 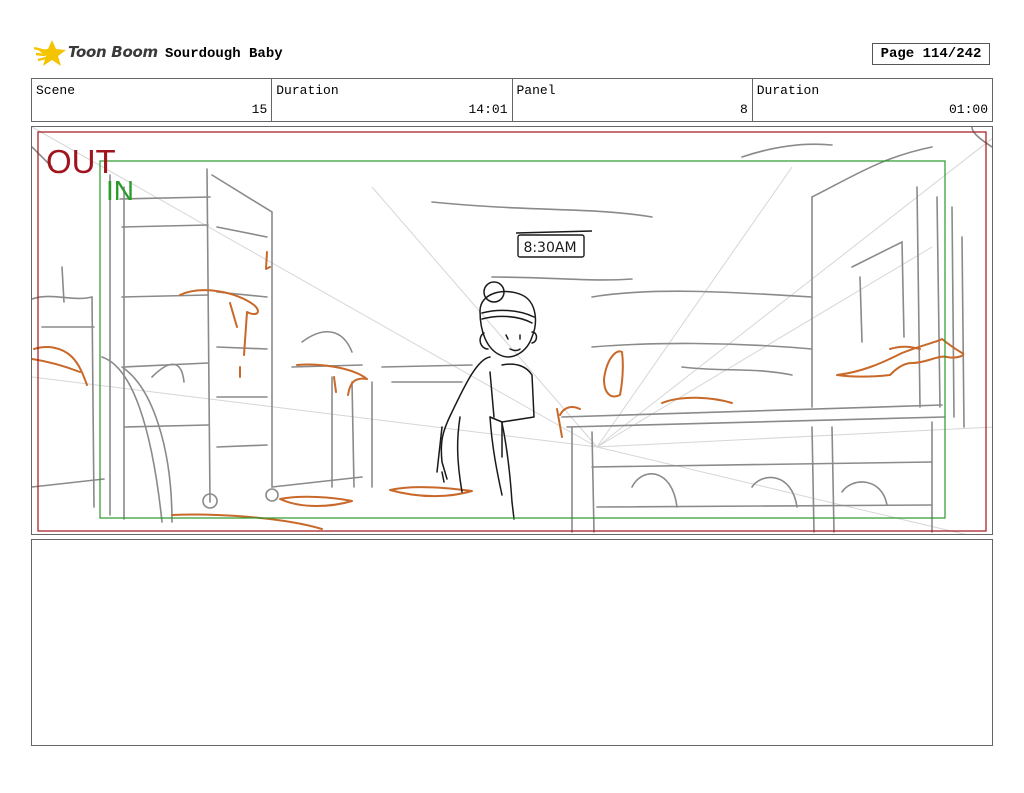 I want to click on scene-value: 15, so click(x=259, y=109).